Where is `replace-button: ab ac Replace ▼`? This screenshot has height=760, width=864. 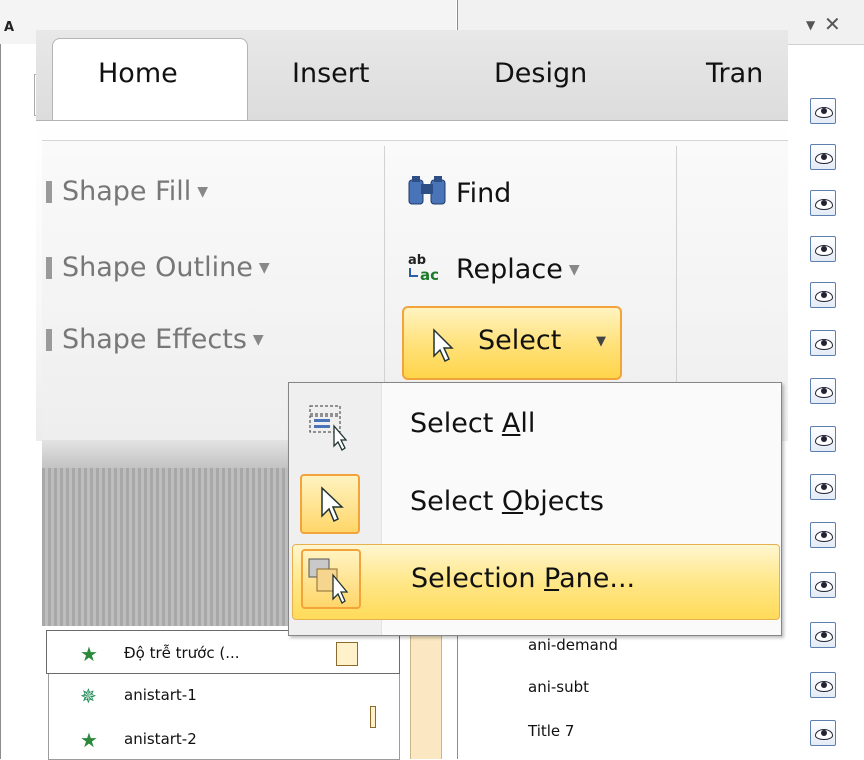
replace-button: ab ac Replace ▼ is located at coordinates (493, 267).